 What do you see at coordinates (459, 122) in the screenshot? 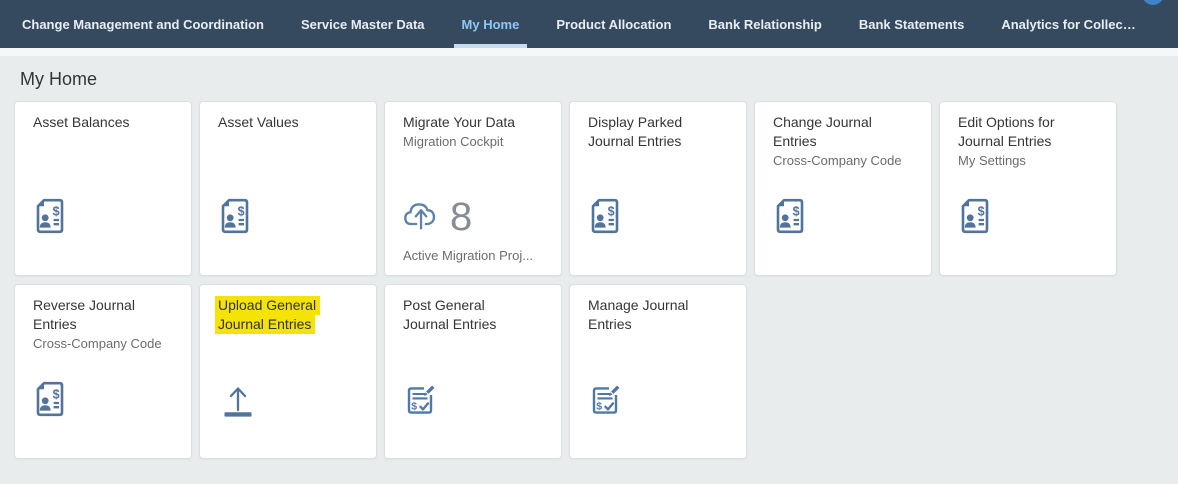
I see `tile-title: Migrate Your Data` at bounding box center [459, 122].